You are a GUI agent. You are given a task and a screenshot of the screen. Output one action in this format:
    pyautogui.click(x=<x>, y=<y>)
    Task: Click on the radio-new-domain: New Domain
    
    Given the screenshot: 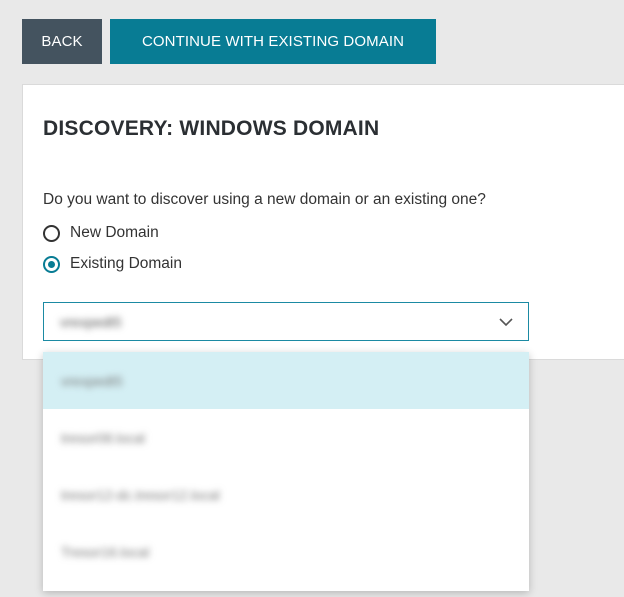 What is the action you would take?
    pyautogui.click(x=101, y=233)
    